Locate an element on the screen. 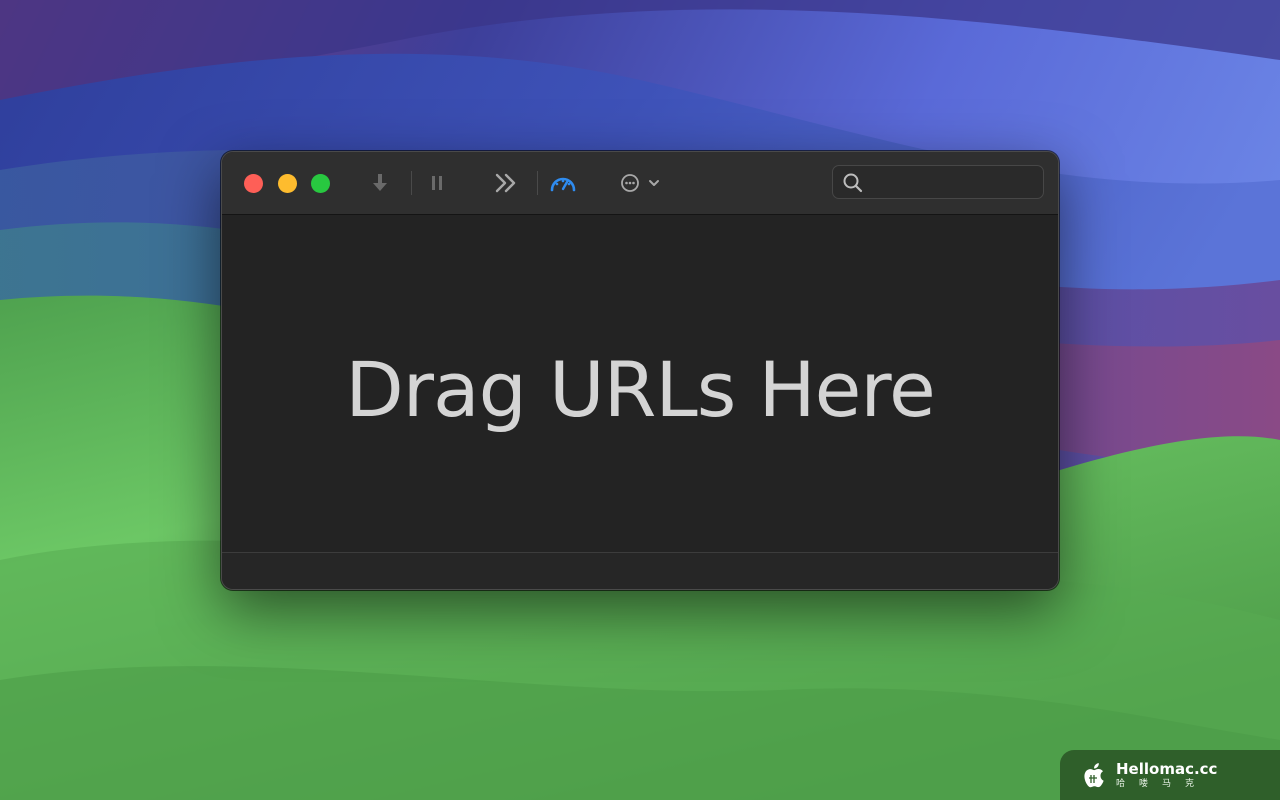 This screenshot has width=1280, height=800. zoom-button is located at coordinates (320, 183).